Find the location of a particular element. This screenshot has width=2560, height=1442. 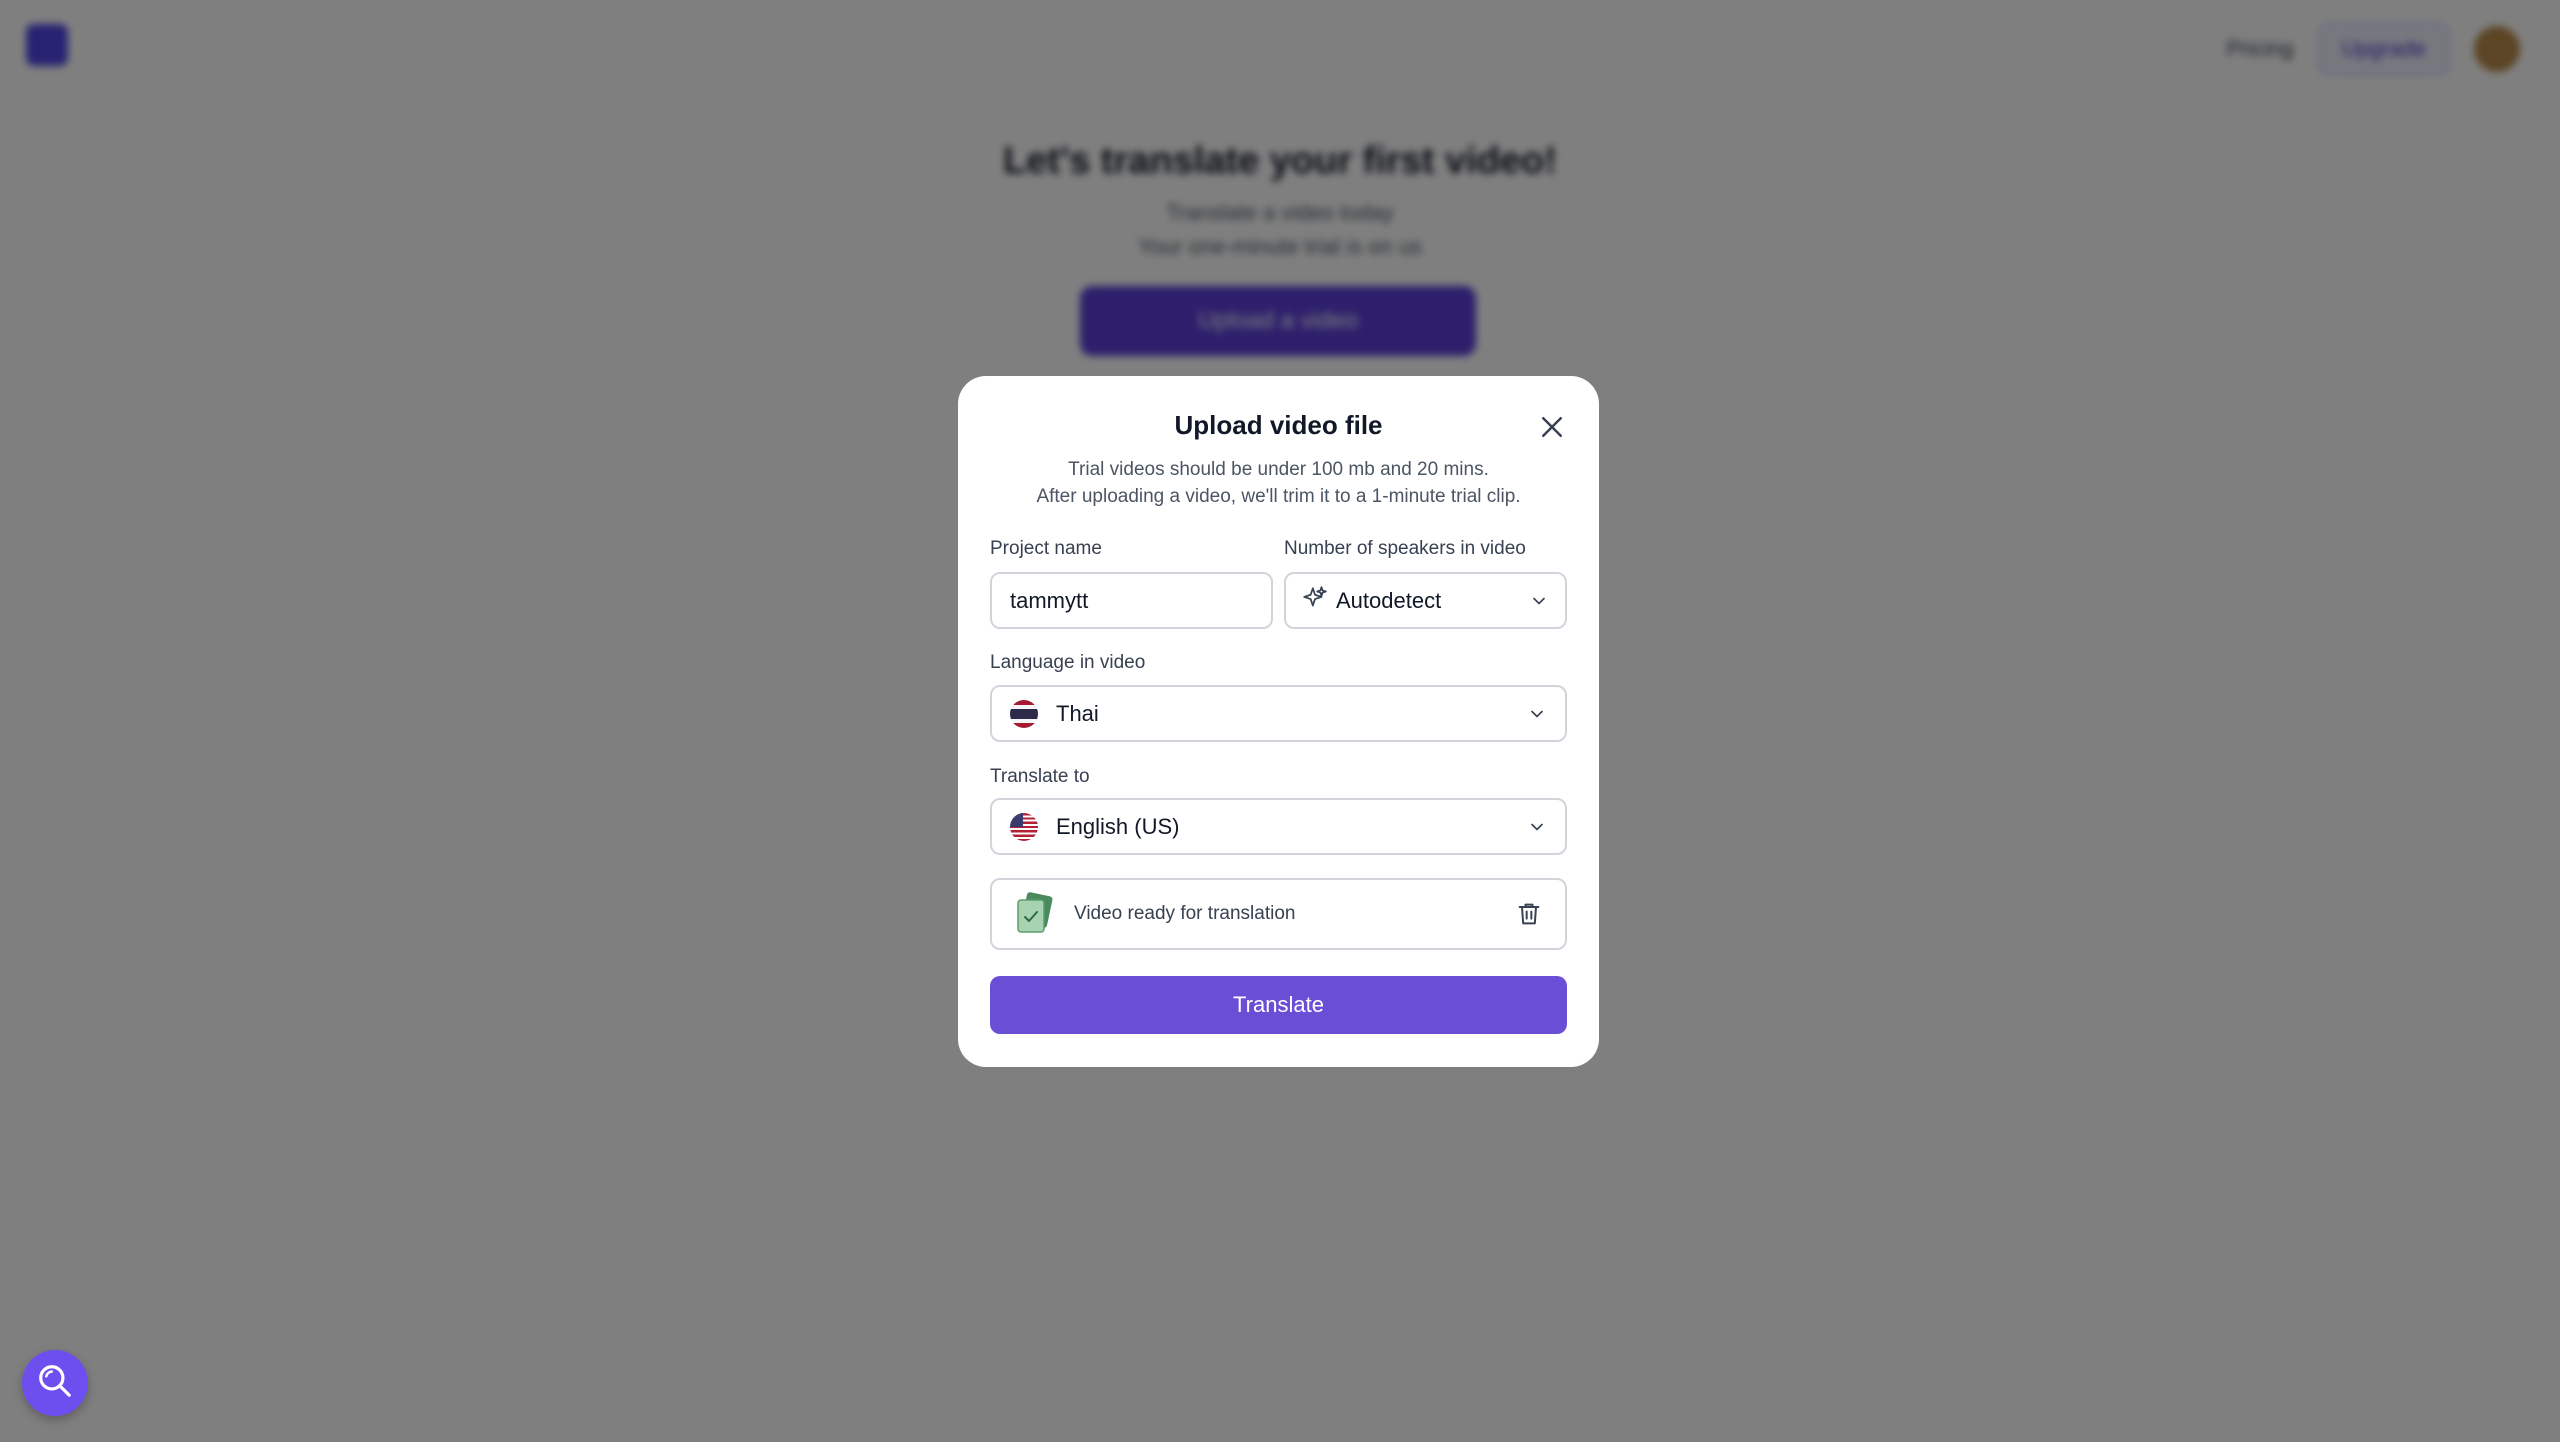

translate-to-select: English (US) is located at coordinates (1278, 826).